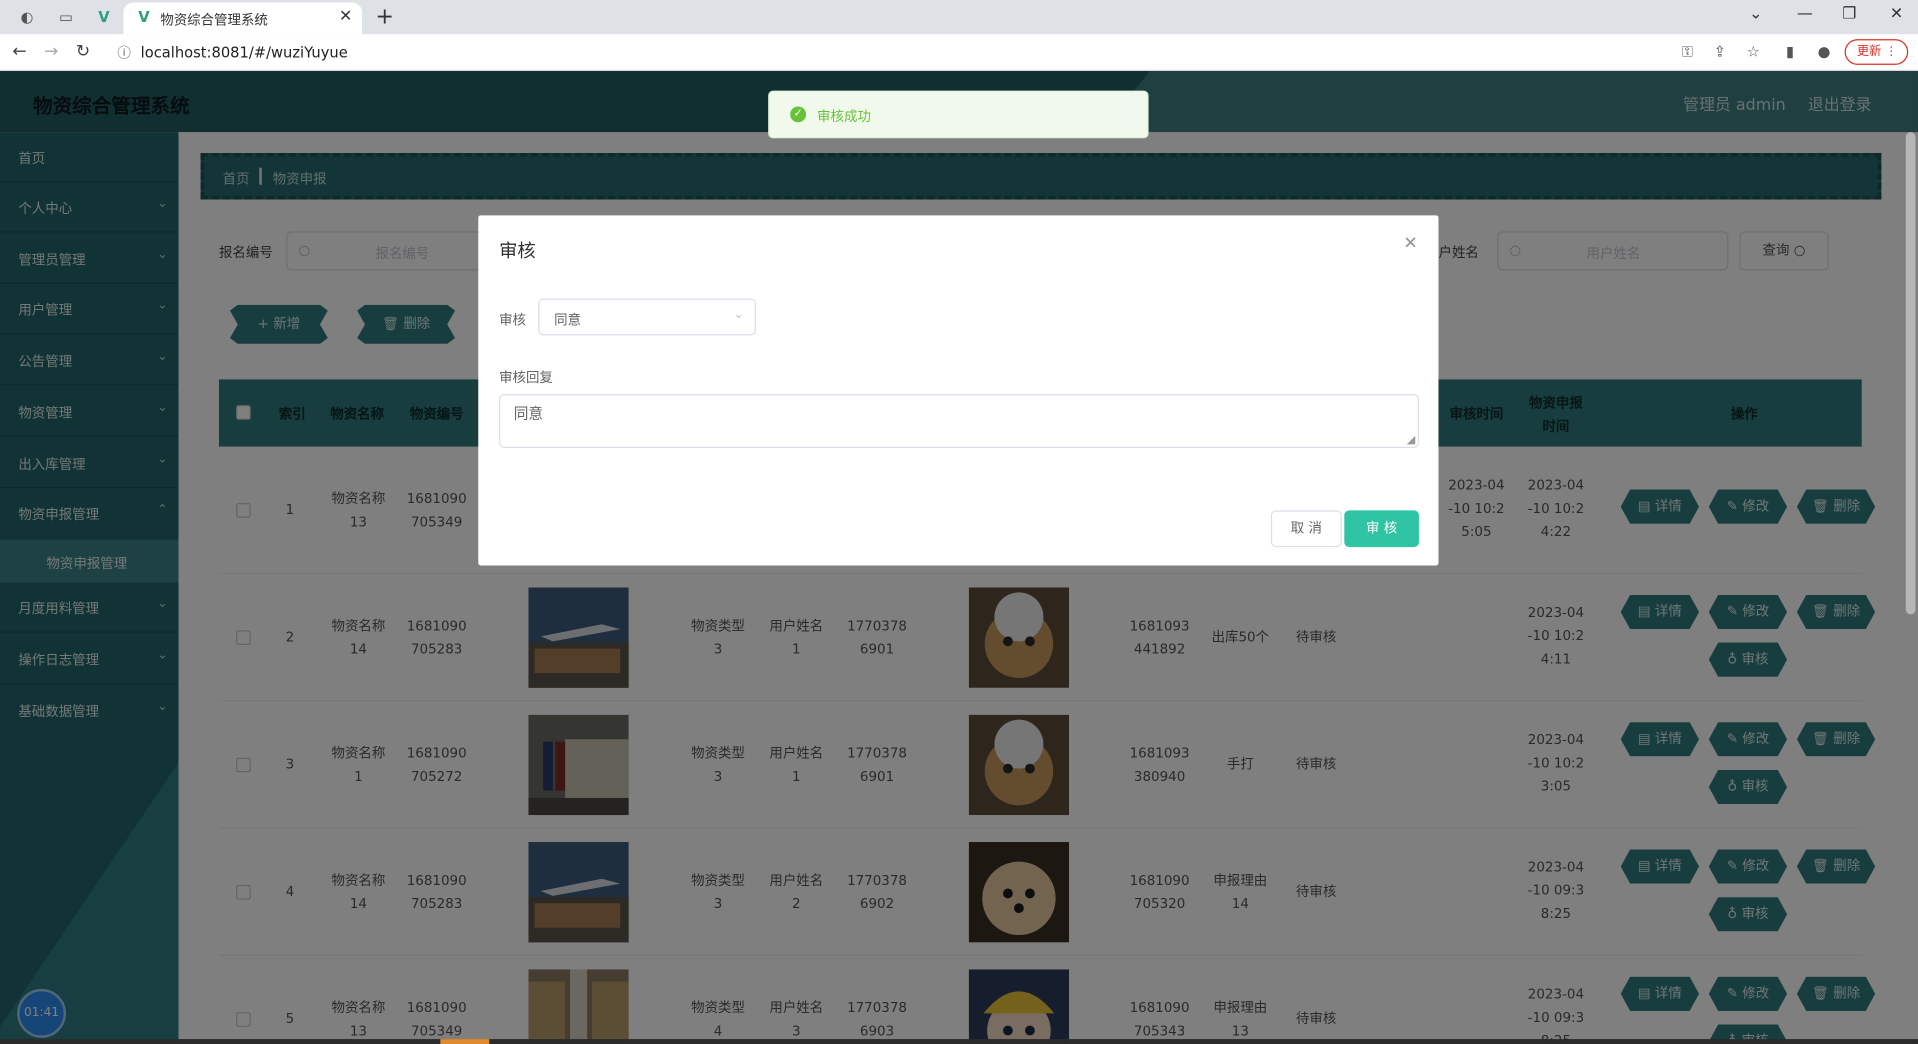 This screenshot has width=1918, height=1044. What do you see at coordinates (19, 52) in the screenshot?
I see `back-icon: ←` at bounding box center [19, 52].